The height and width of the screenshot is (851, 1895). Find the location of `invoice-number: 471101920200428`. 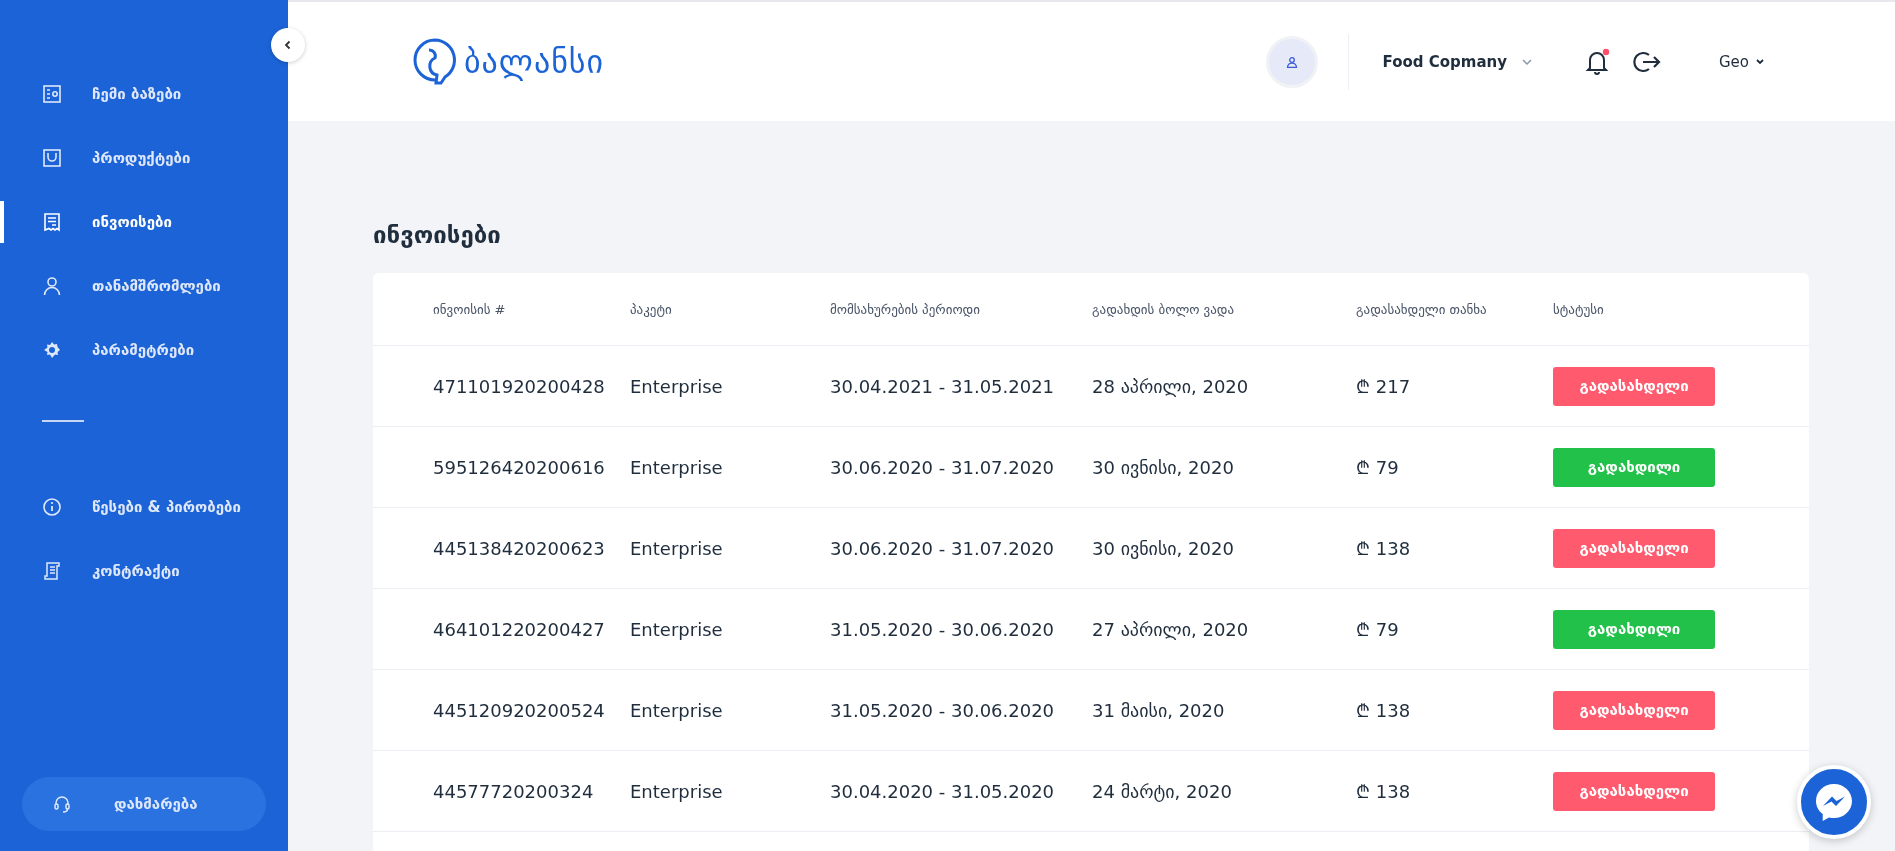

invoice-number: 471101920200428 is located at coordinates (519, 386).